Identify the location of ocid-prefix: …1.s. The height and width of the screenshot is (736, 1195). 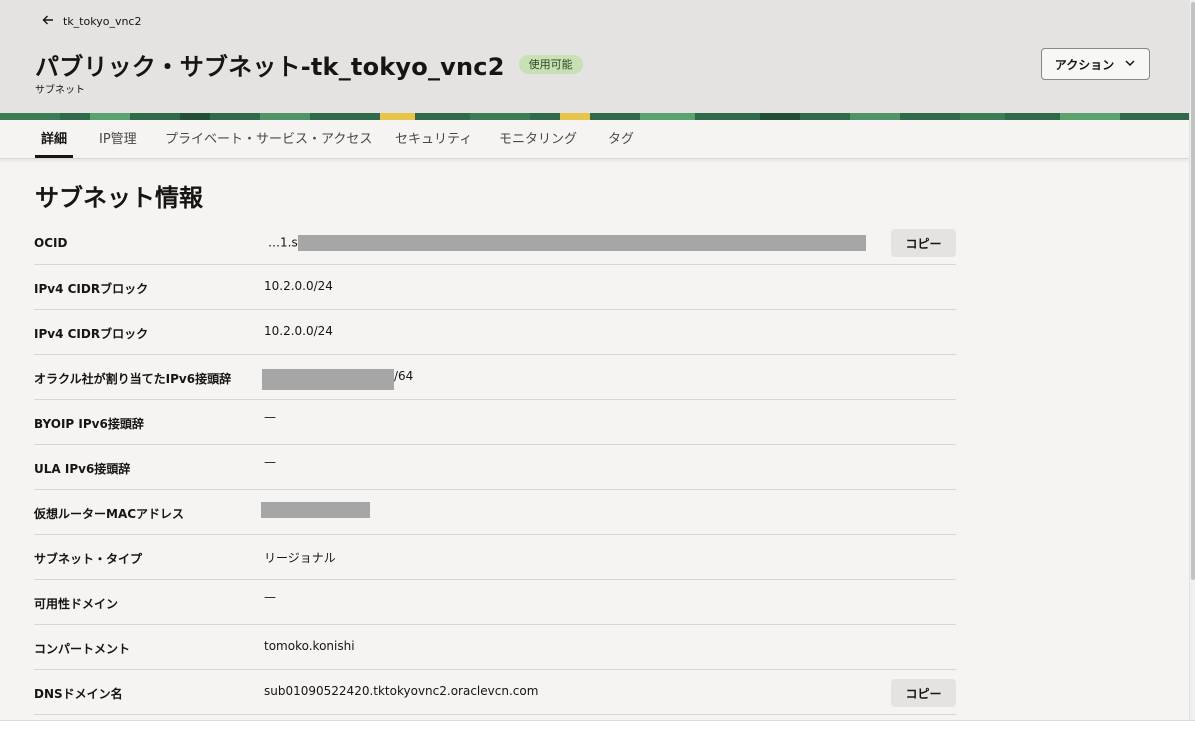
(283, 242).